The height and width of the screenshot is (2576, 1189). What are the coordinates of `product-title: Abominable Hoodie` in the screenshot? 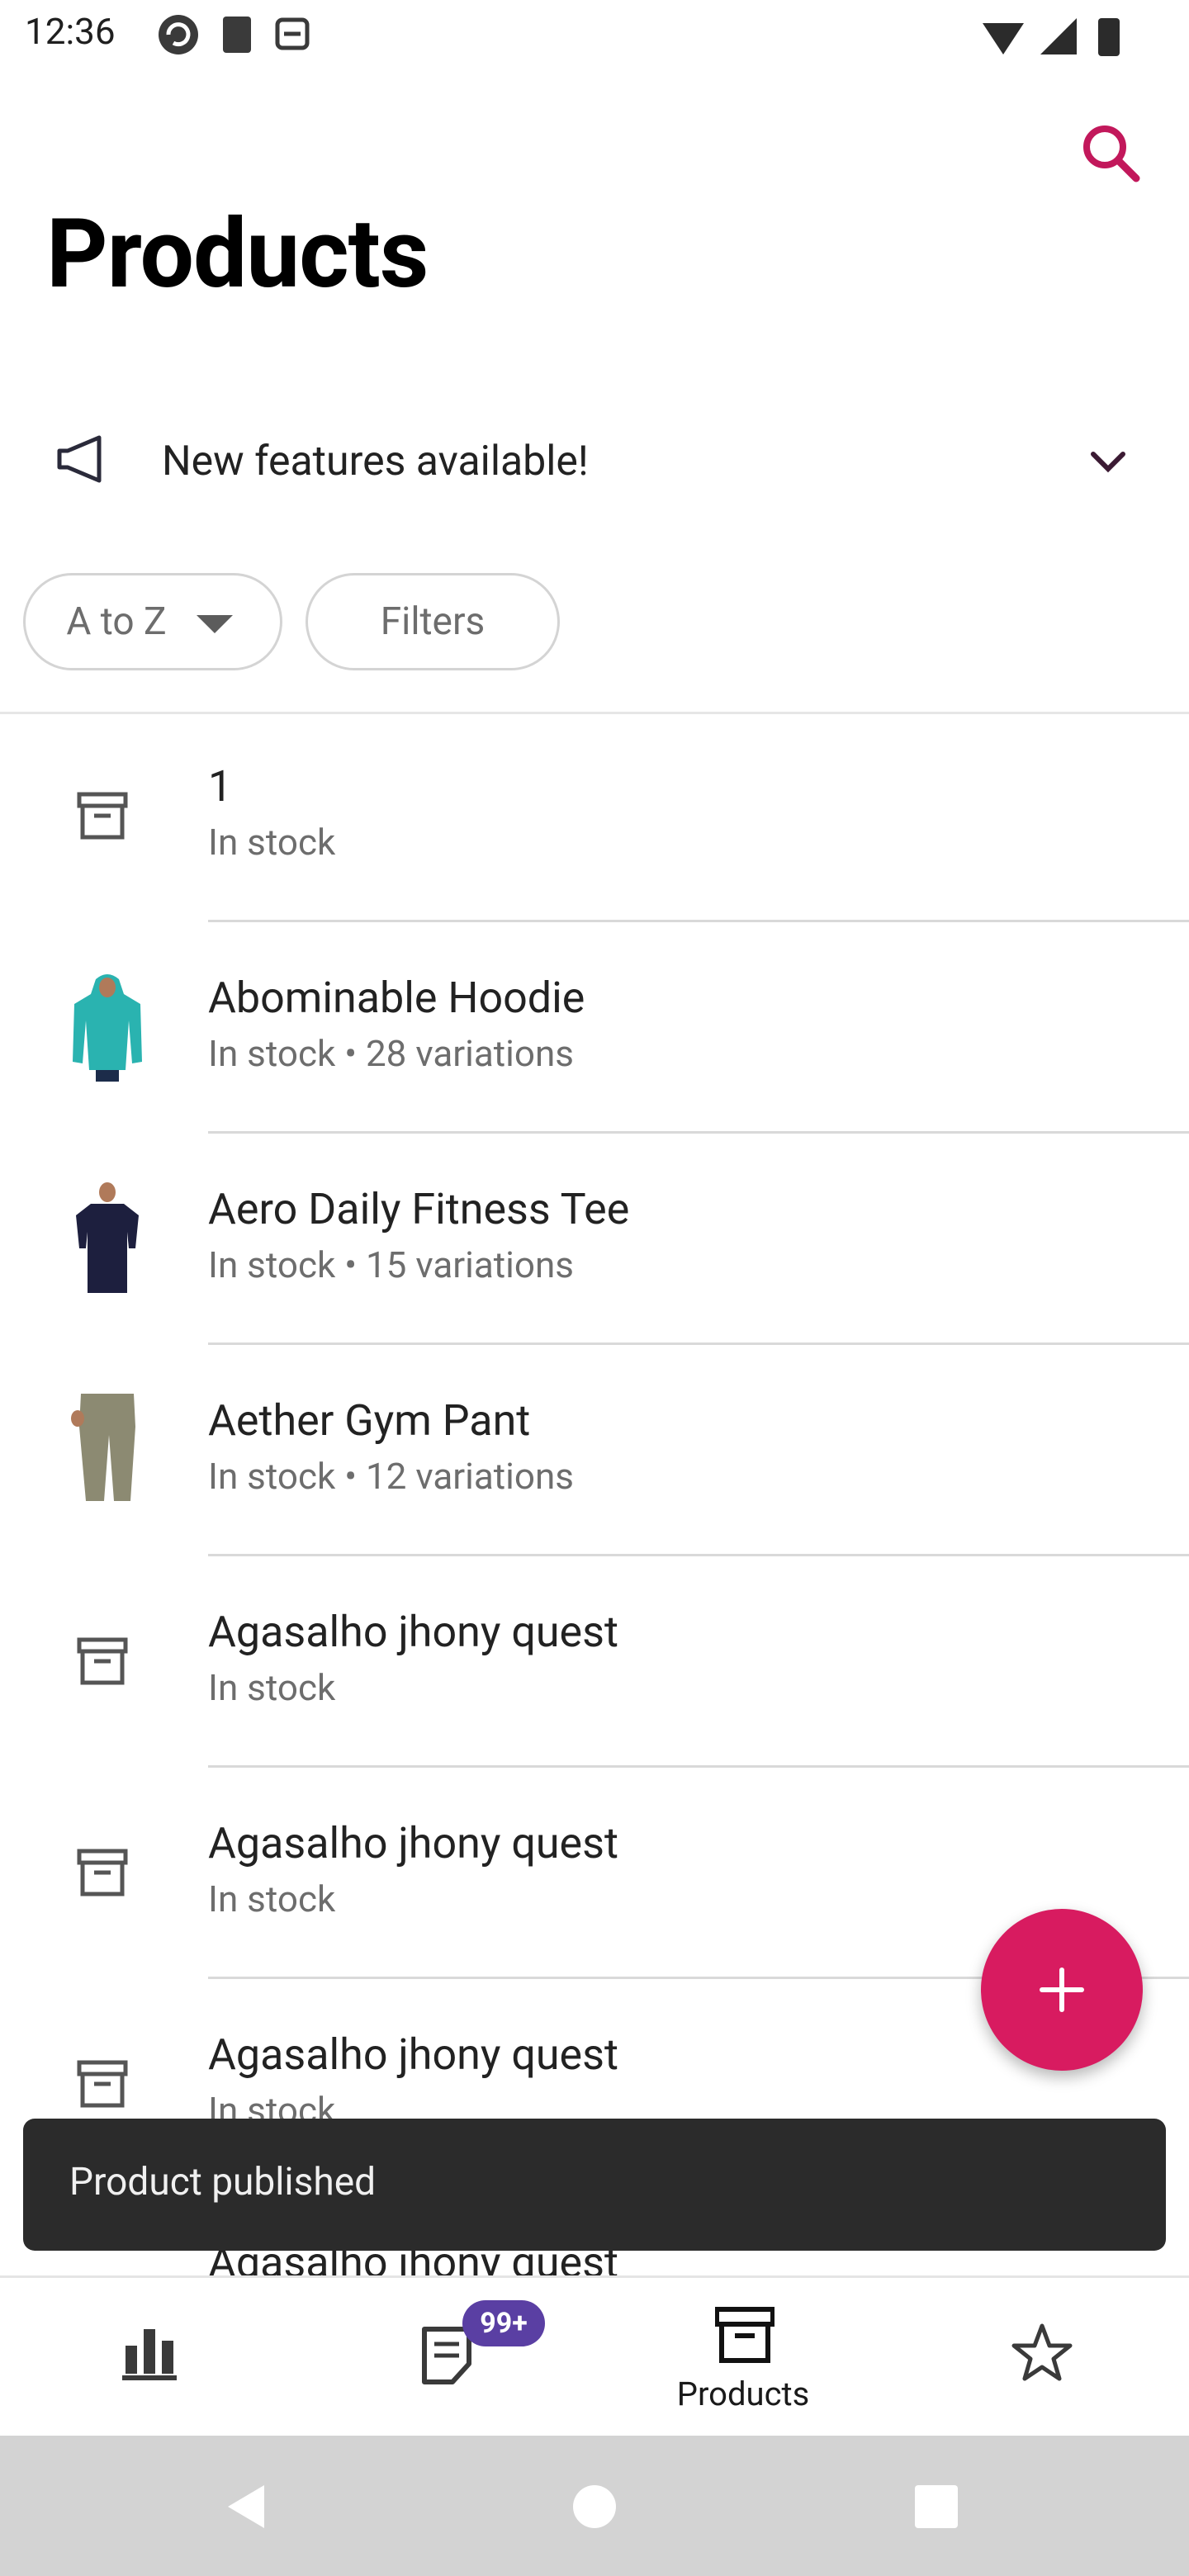 It's located at (396, 998).